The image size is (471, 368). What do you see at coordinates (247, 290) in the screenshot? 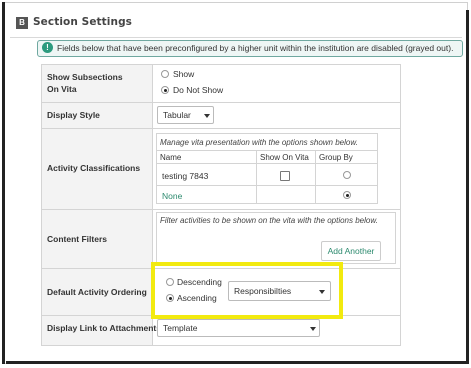
I see `highlight-box` at bounding box center [247, 290].